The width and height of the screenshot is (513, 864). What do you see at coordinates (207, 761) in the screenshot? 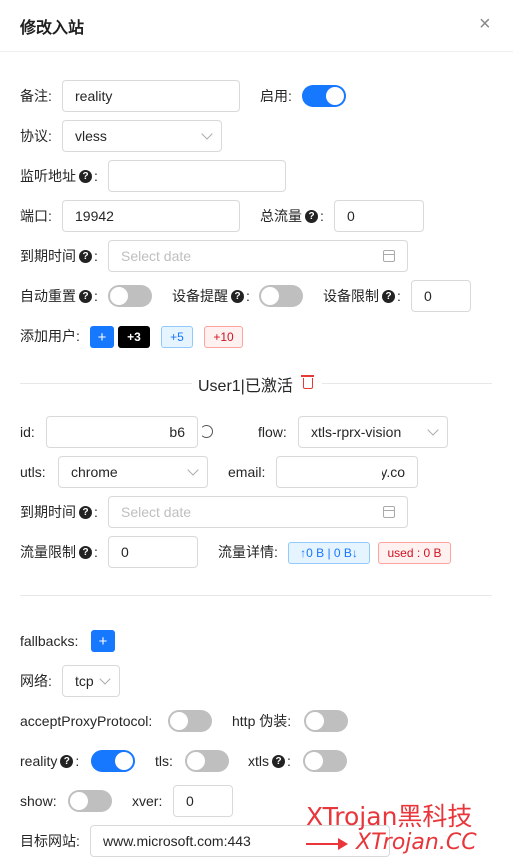
I see `tls-toggle` at bounding box center [207, 761].